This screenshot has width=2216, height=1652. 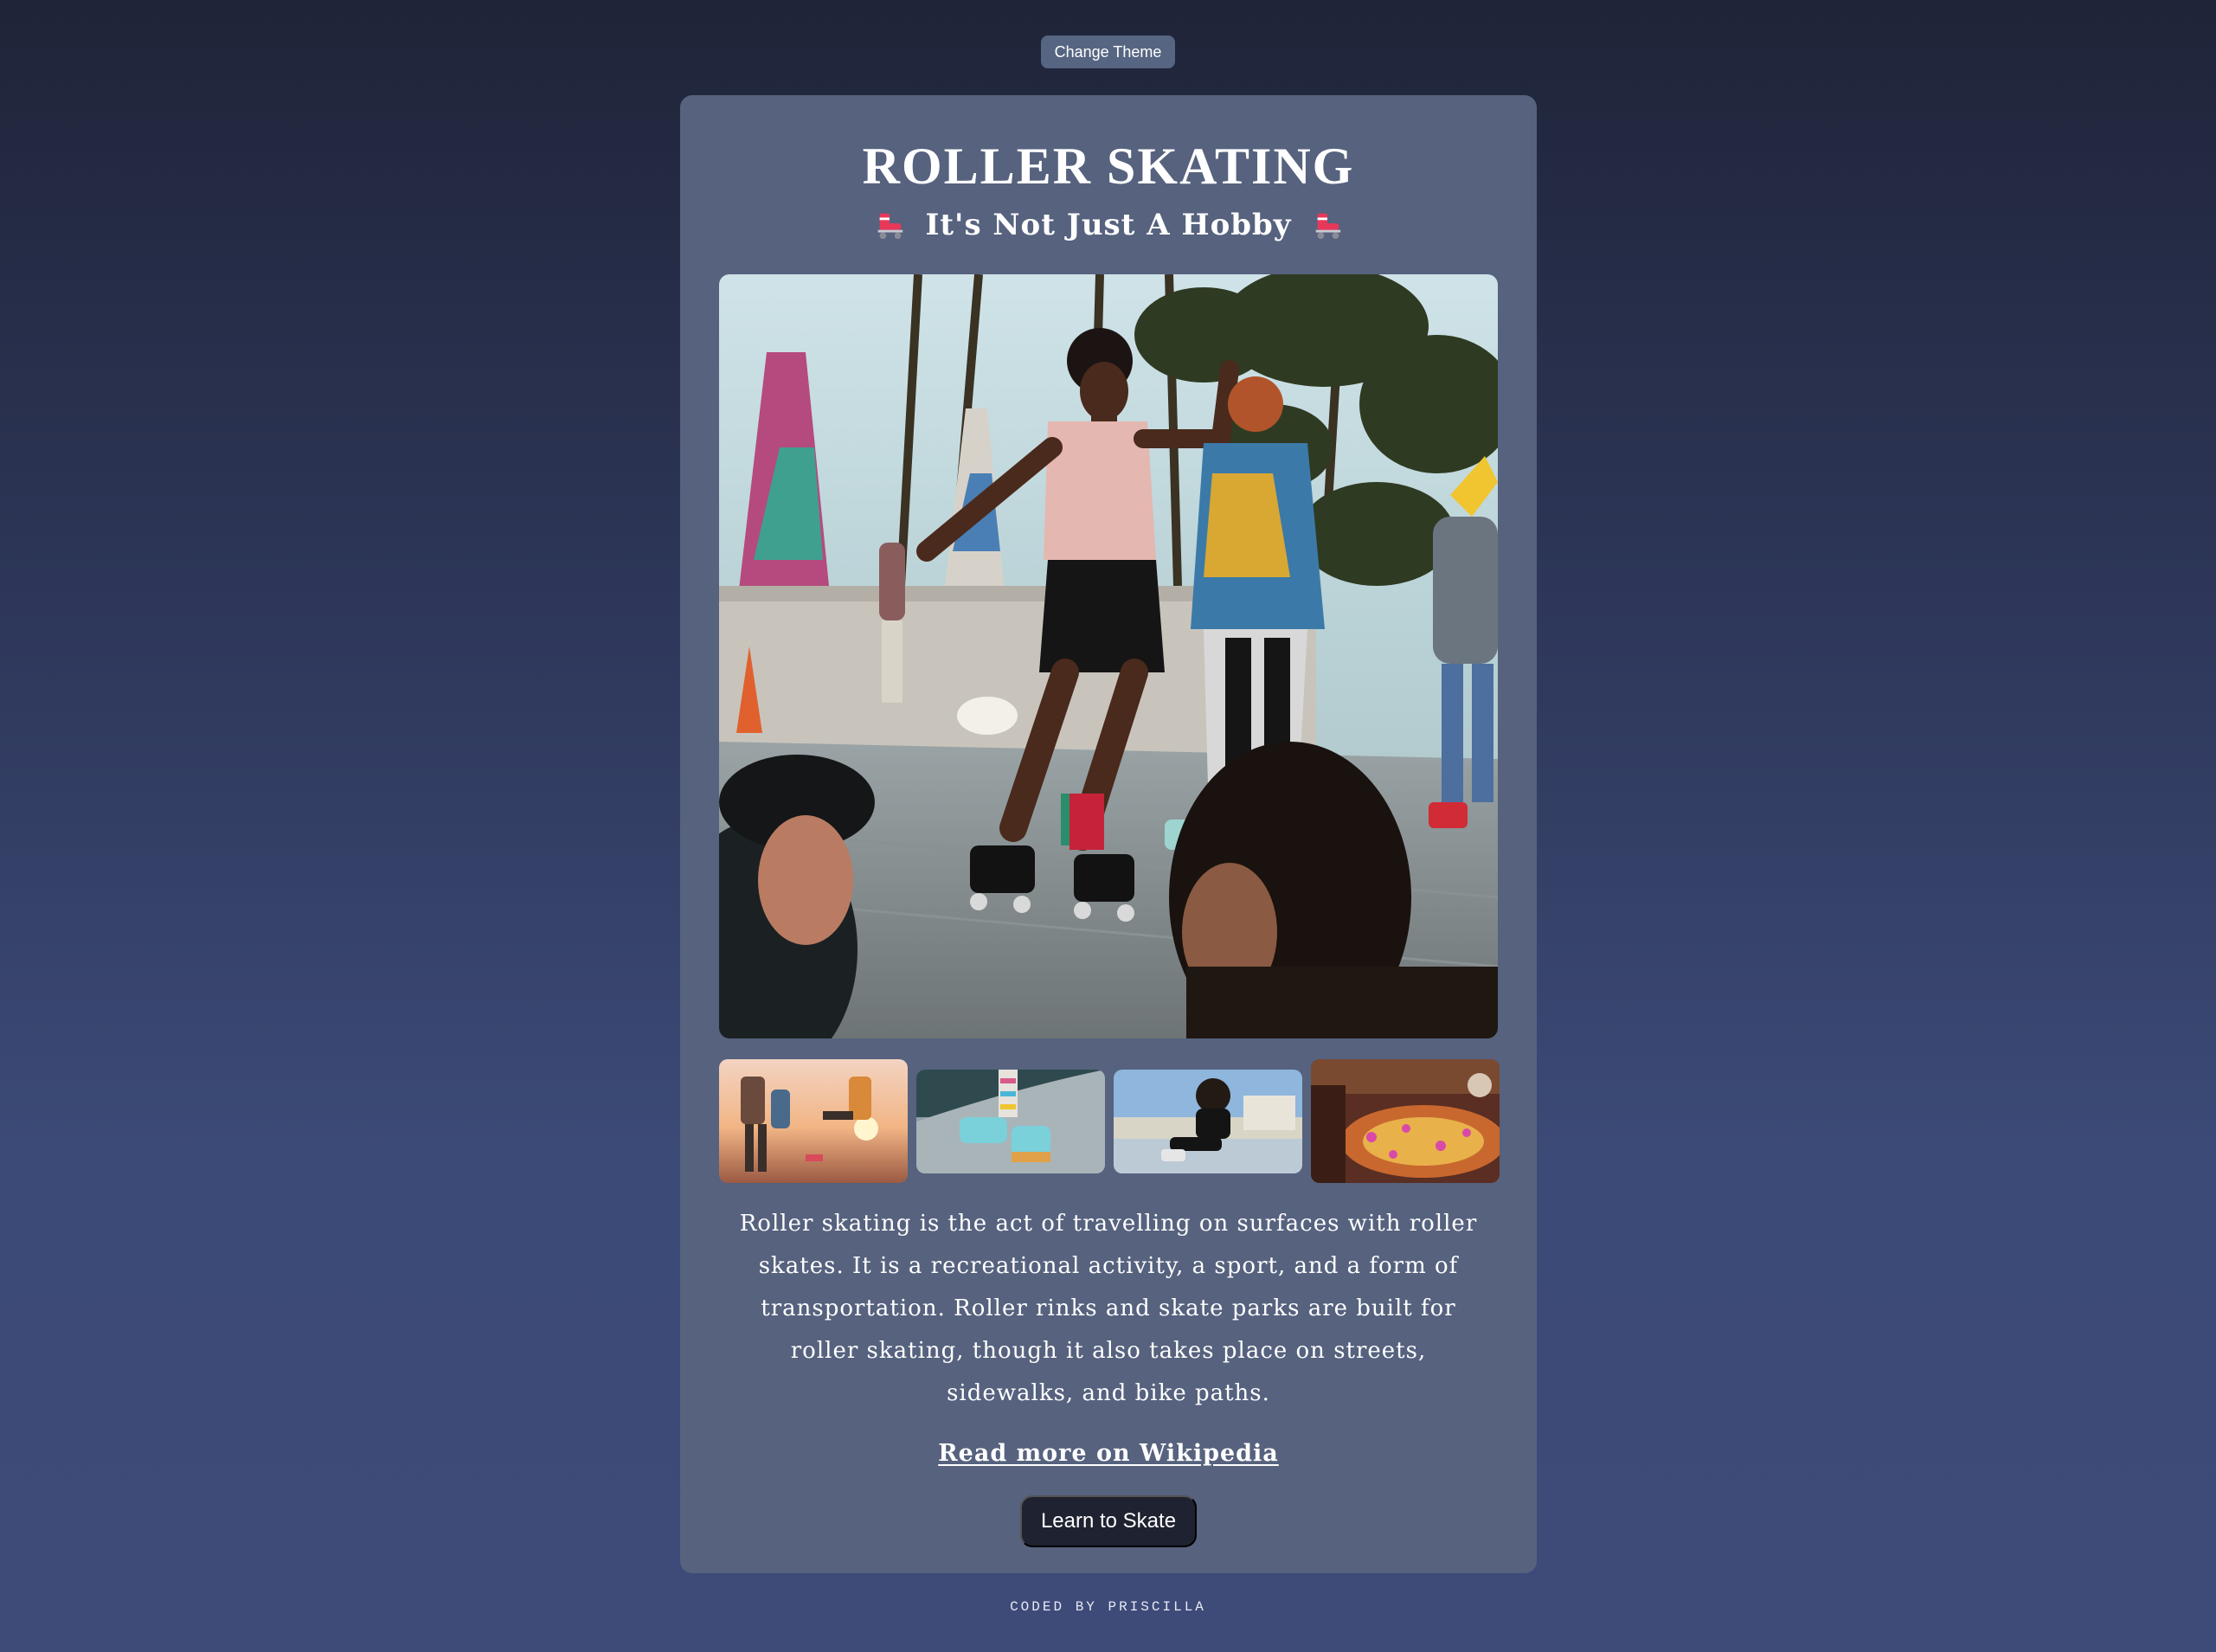 What do you see at coordinates (813, 1121) in the screenshot?
I see `thumbnail-sunset-skaters` at bounding box center [813, 1121].